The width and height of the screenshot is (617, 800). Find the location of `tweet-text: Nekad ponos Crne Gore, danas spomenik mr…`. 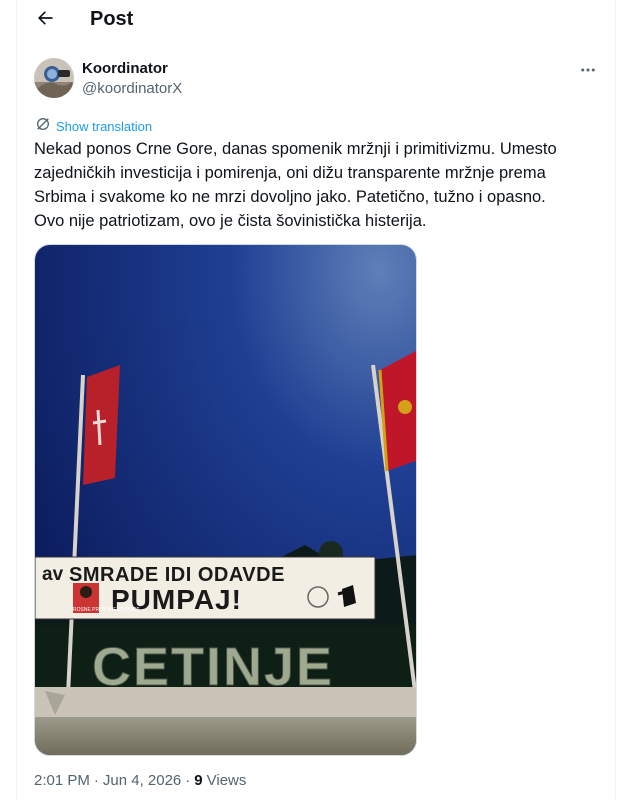

tweet-text: Nekad ponos Crne Gore, danas spomenik mr… is located at coordinates (295, 185).